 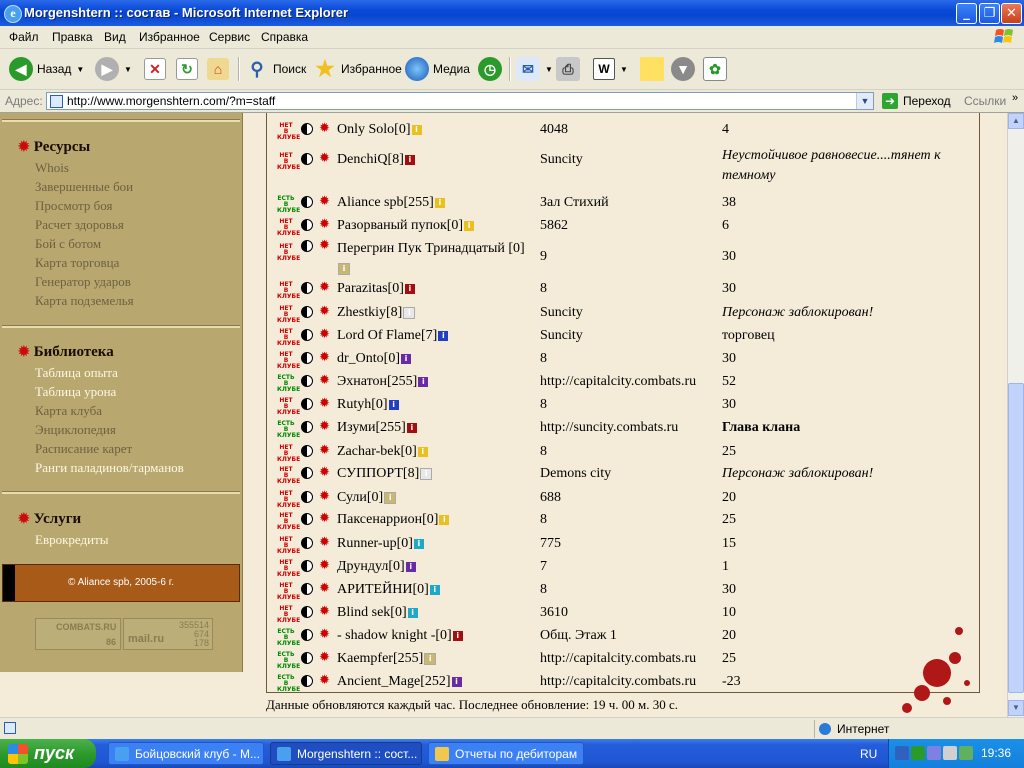 I want to click on character-name-text: Rutyh[0], so click(x=362, y=404).